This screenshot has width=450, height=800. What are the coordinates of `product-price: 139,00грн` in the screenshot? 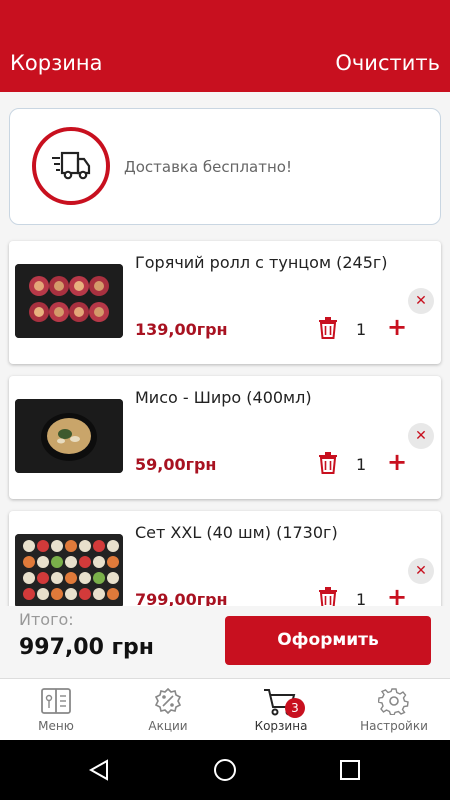 It's located at (181, 329).